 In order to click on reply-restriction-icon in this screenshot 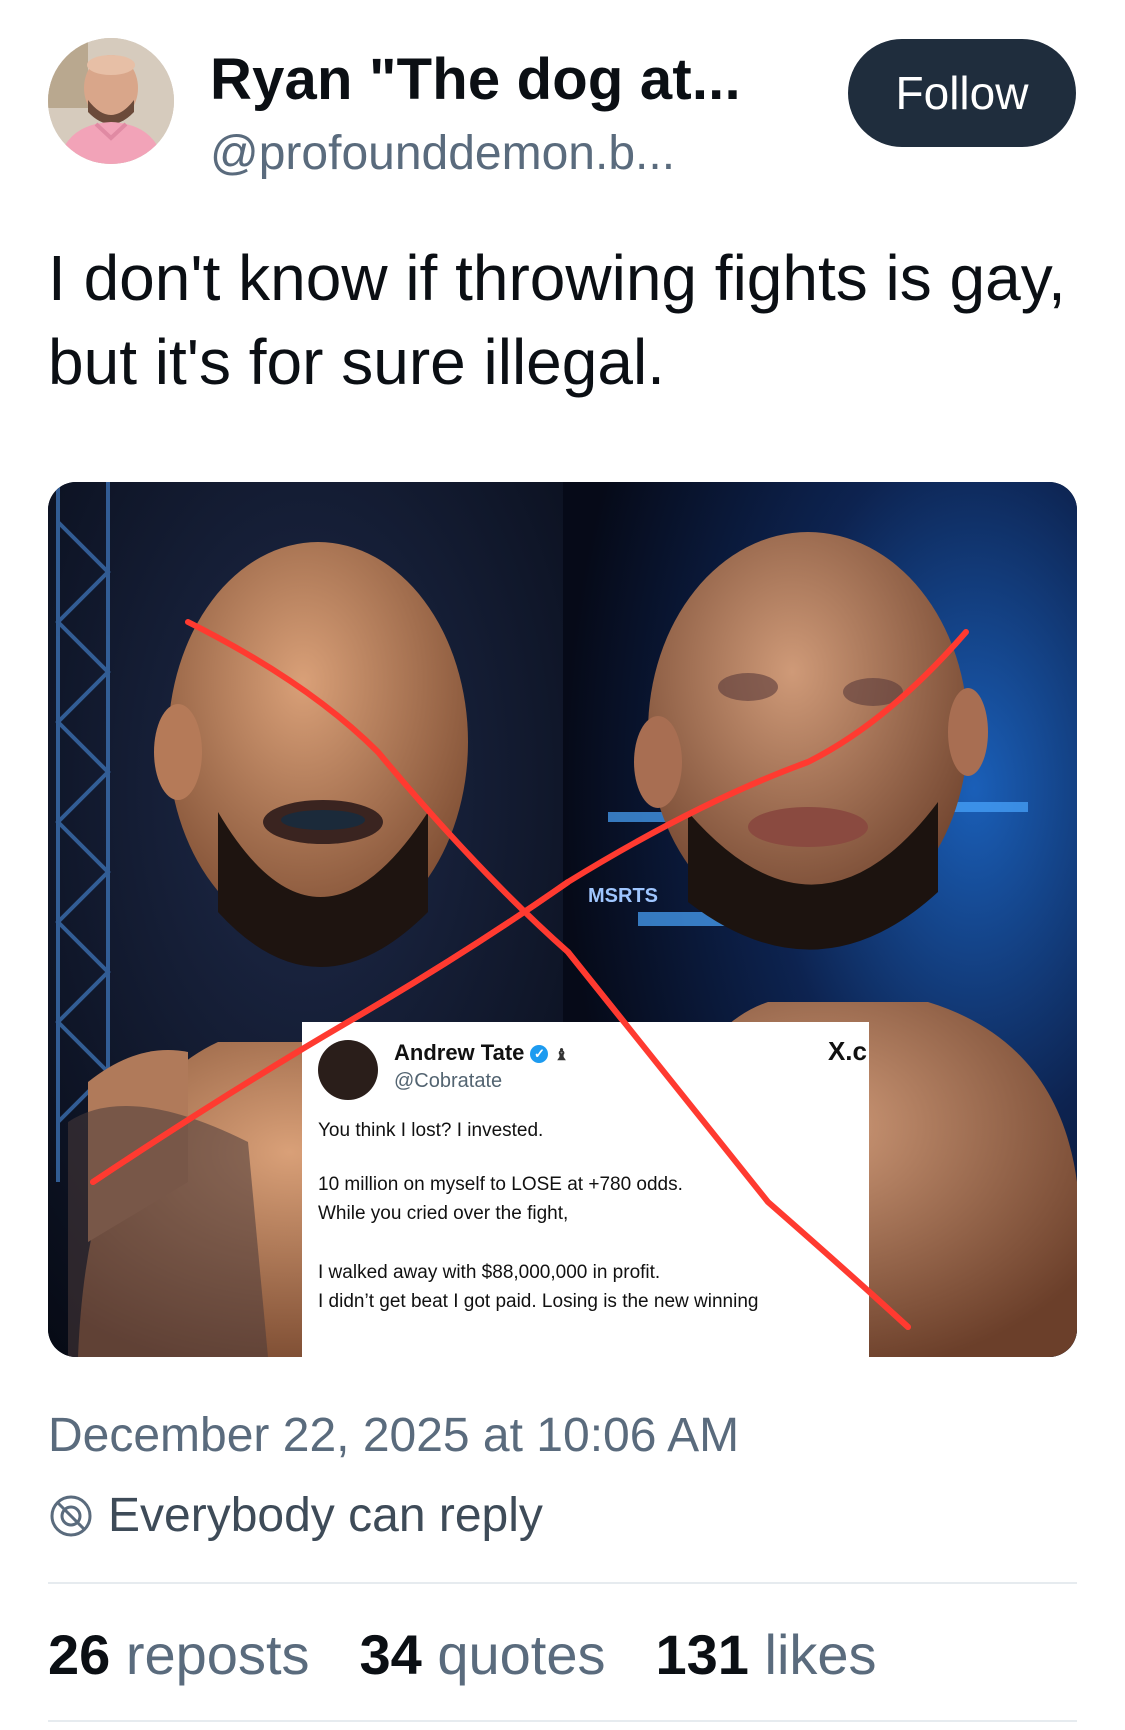, I will do `click(71, 1515)`.